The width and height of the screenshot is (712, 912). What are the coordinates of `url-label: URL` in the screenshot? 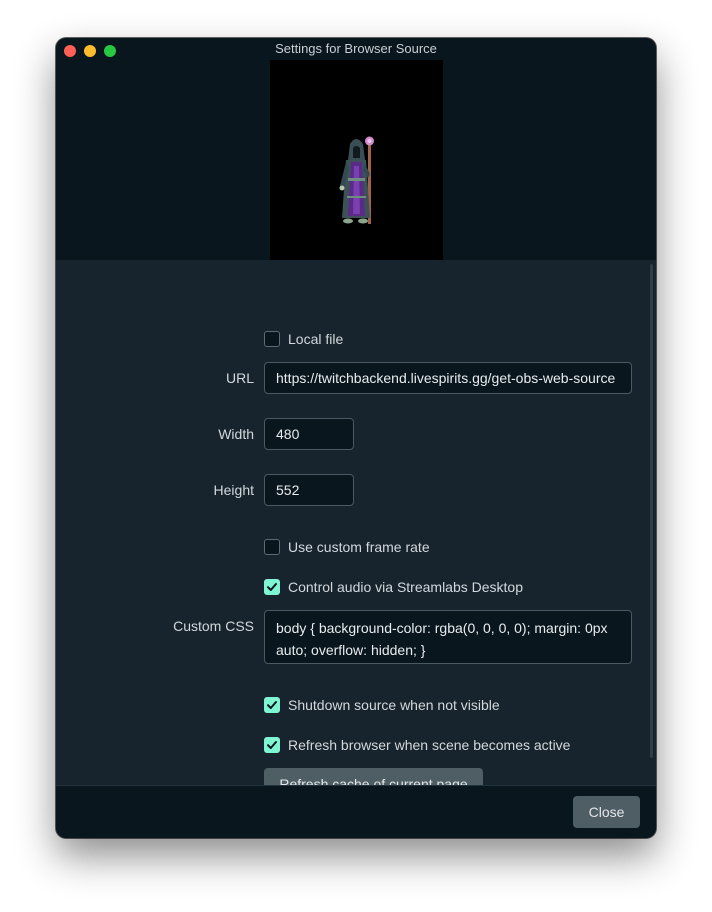 It's located at (239, 378).